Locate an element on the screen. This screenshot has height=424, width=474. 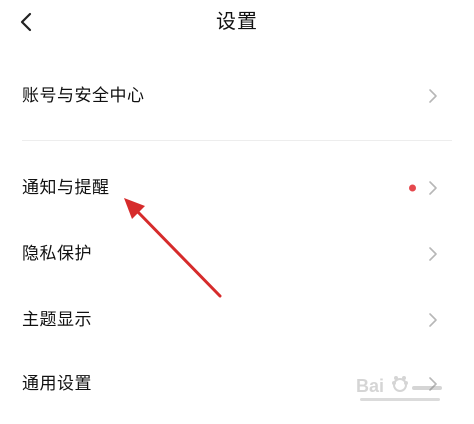
settings-item-label: 通知与提醒 is located at coordinates (66, 188).